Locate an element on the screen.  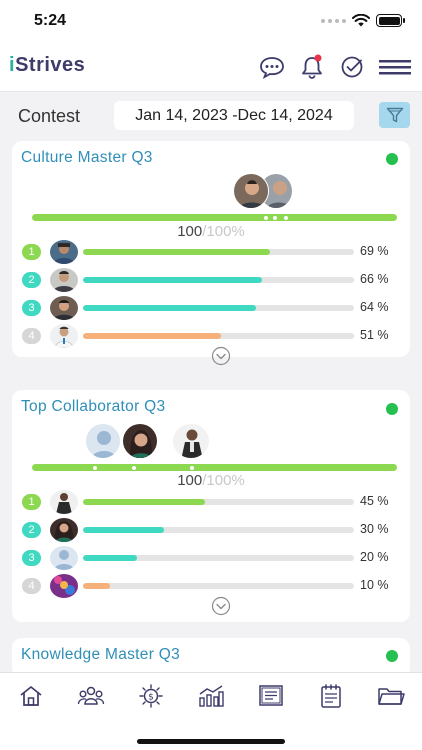
tasks-icon is located at coordinates (331, 696).